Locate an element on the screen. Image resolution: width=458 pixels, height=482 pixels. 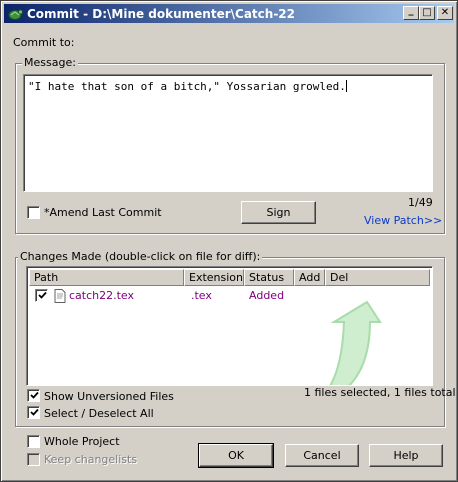
help-button: Help is located at coordinates (406, 455).